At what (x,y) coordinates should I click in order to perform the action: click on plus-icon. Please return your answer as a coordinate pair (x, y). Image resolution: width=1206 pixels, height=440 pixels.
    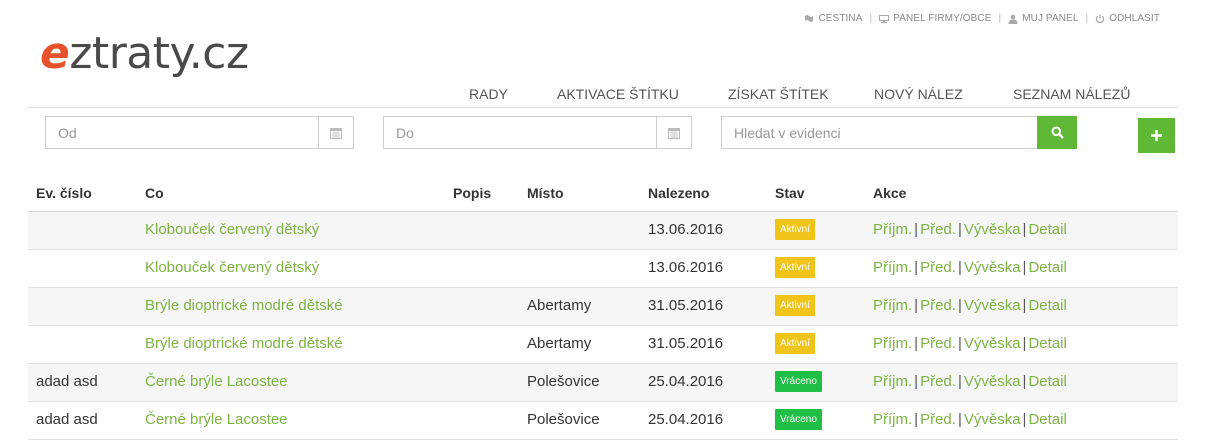
    Looking at the image, I should click on (1156, 135).